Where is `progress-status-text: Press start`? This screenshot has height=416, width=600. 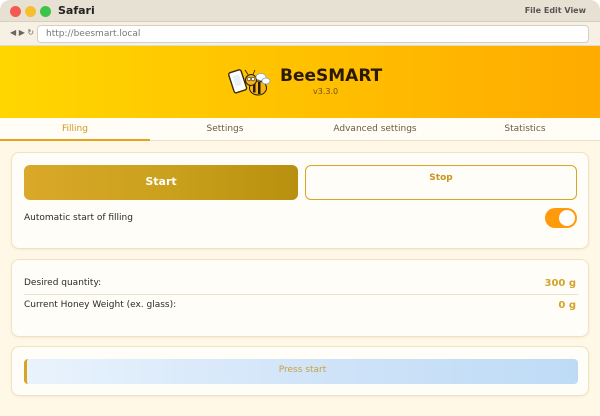 progress-status-text: Press start is located at coordinates (302, 370).